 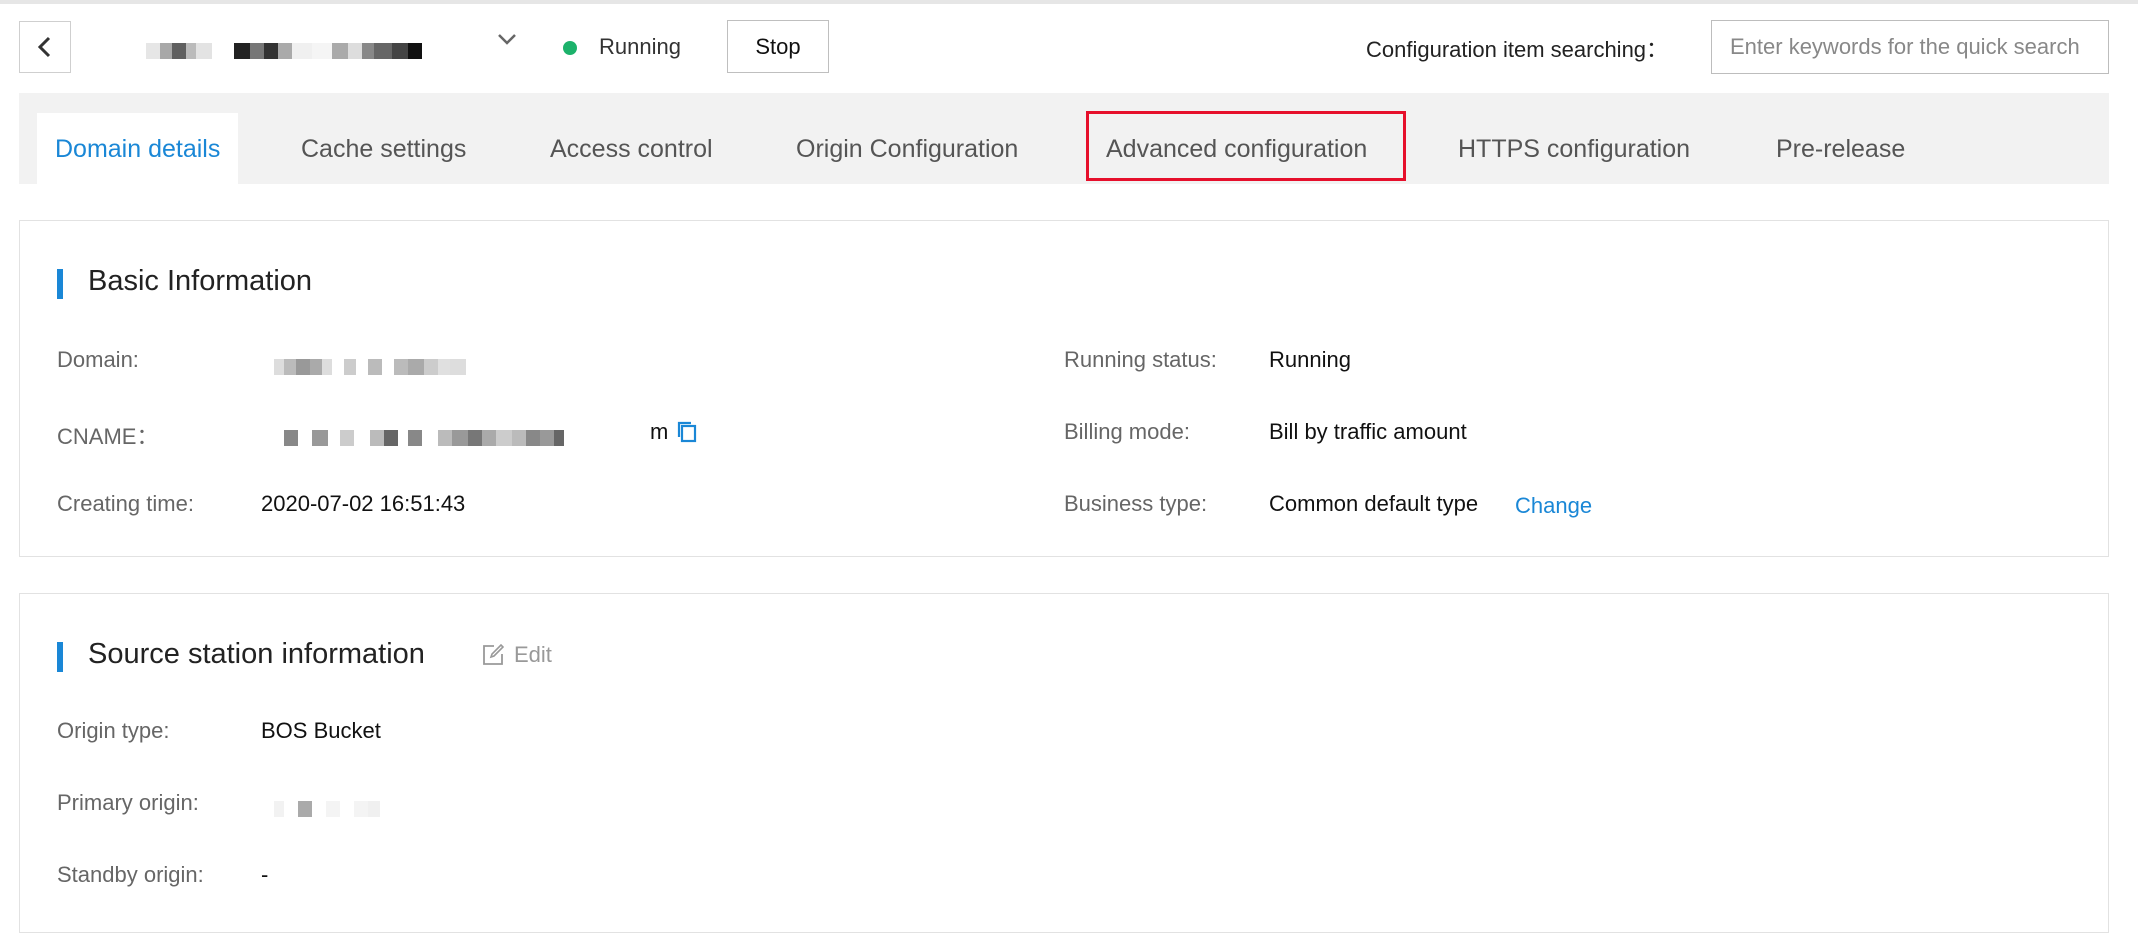 I want to click on tab-domain-details: Domain details, so click(x=138, y=149).